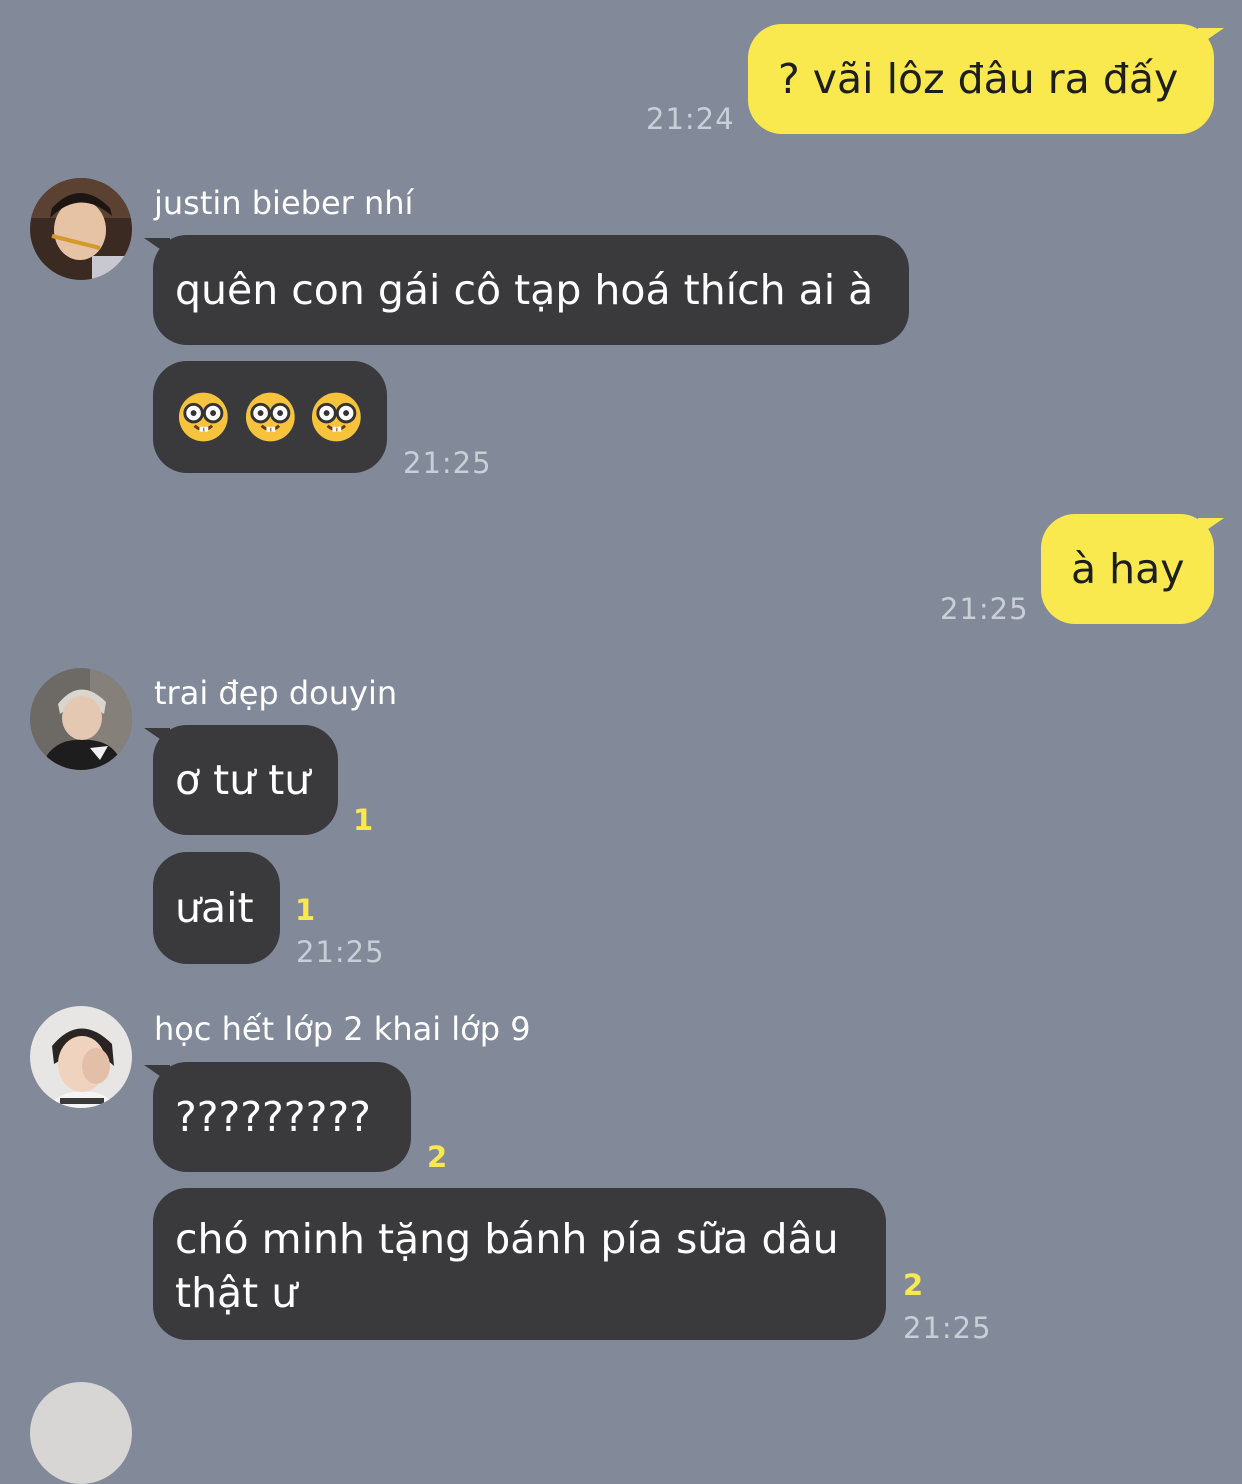  What do you see at coordinates (243, 780) in the screenshot?
I see `message-text: ơ tư tư` at bounding box center [243, 780].